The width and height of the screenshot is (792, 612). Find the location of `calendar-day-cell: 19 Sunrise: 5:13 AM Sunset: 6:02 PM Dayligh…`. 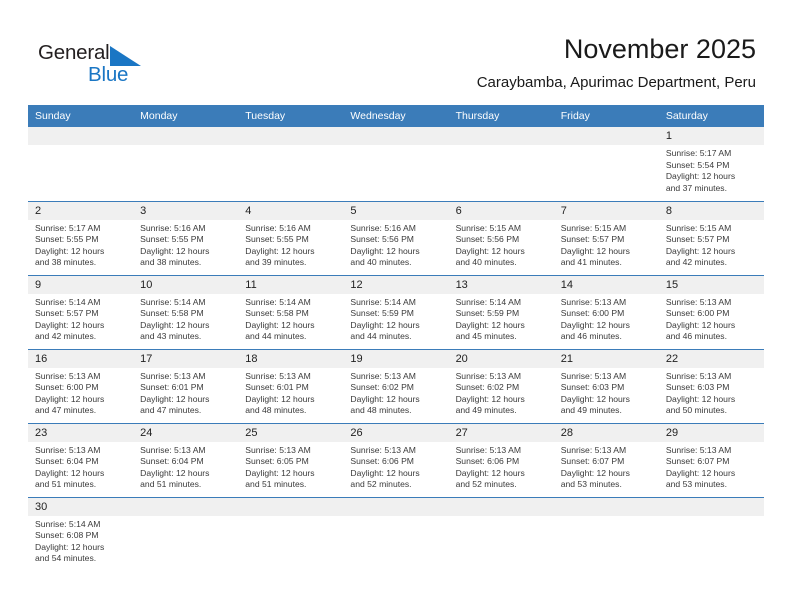

calendar-day-cell: 19 Sunrise: 5:13 AM Sunset: 6:02 PM Dayligh… is located at coordinates (396, 385).